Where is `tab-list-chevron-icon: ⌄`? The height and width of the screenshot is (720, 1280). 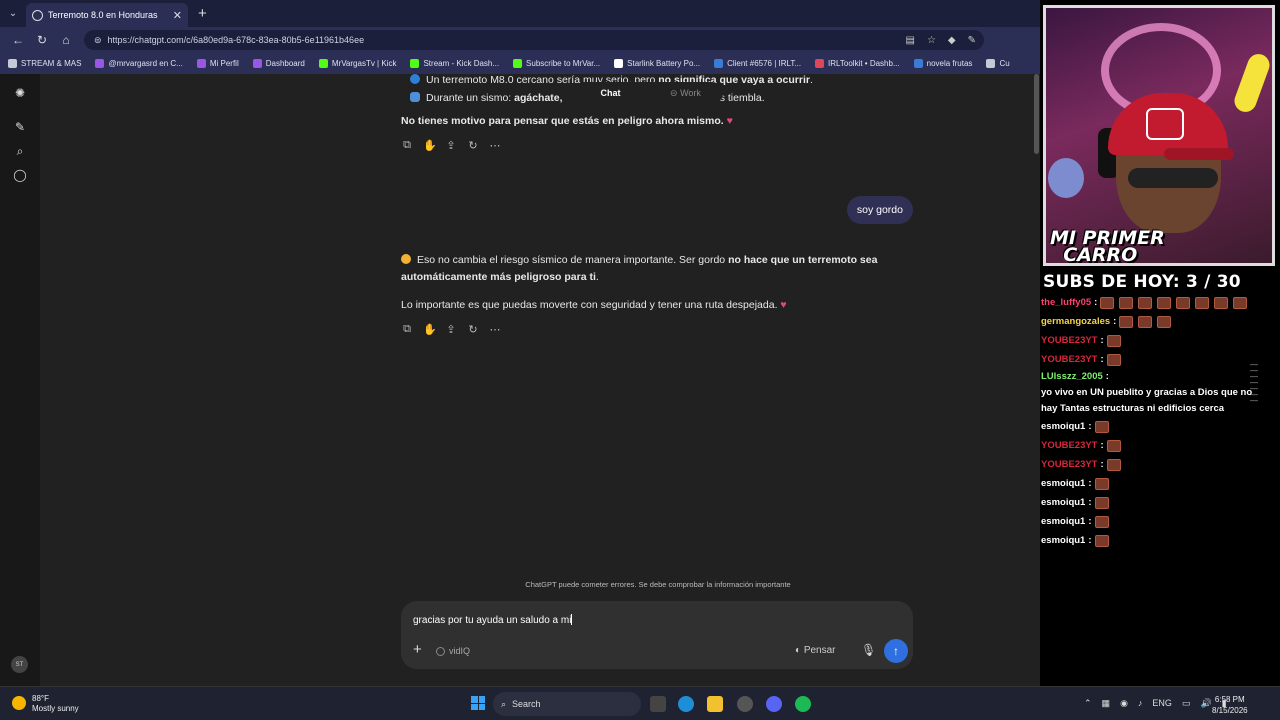 tab-list-chevron-icon: ⌄ is located at coordinates (13, 13).